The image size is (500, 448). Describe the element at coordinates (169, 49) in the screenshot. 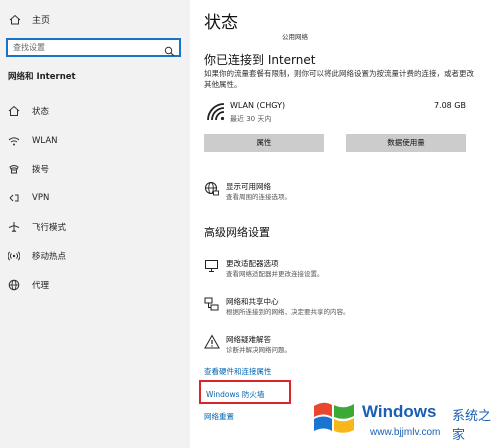

I see `search-icon` at that location.